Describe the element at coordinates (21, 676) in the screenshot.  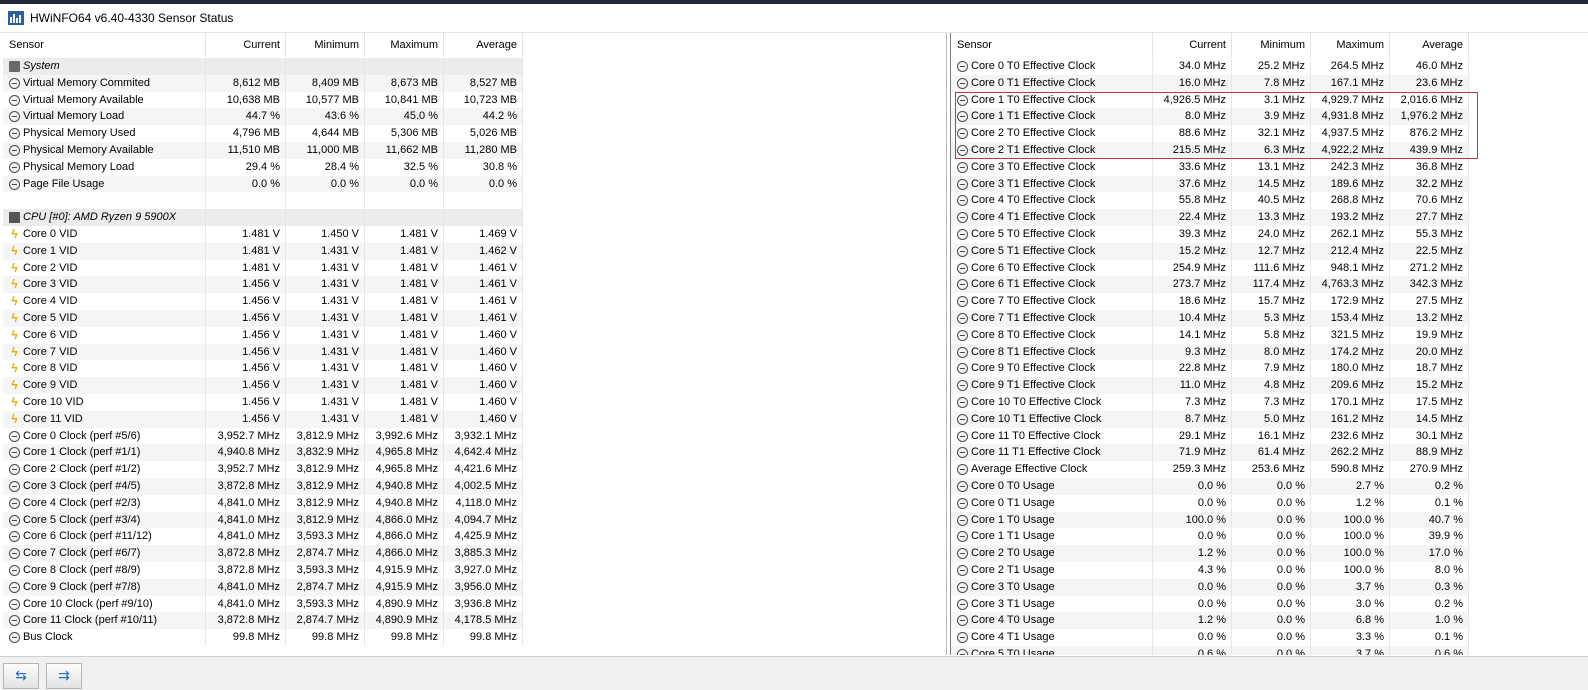
I see `switch-layout-button: ⇆` at that location.